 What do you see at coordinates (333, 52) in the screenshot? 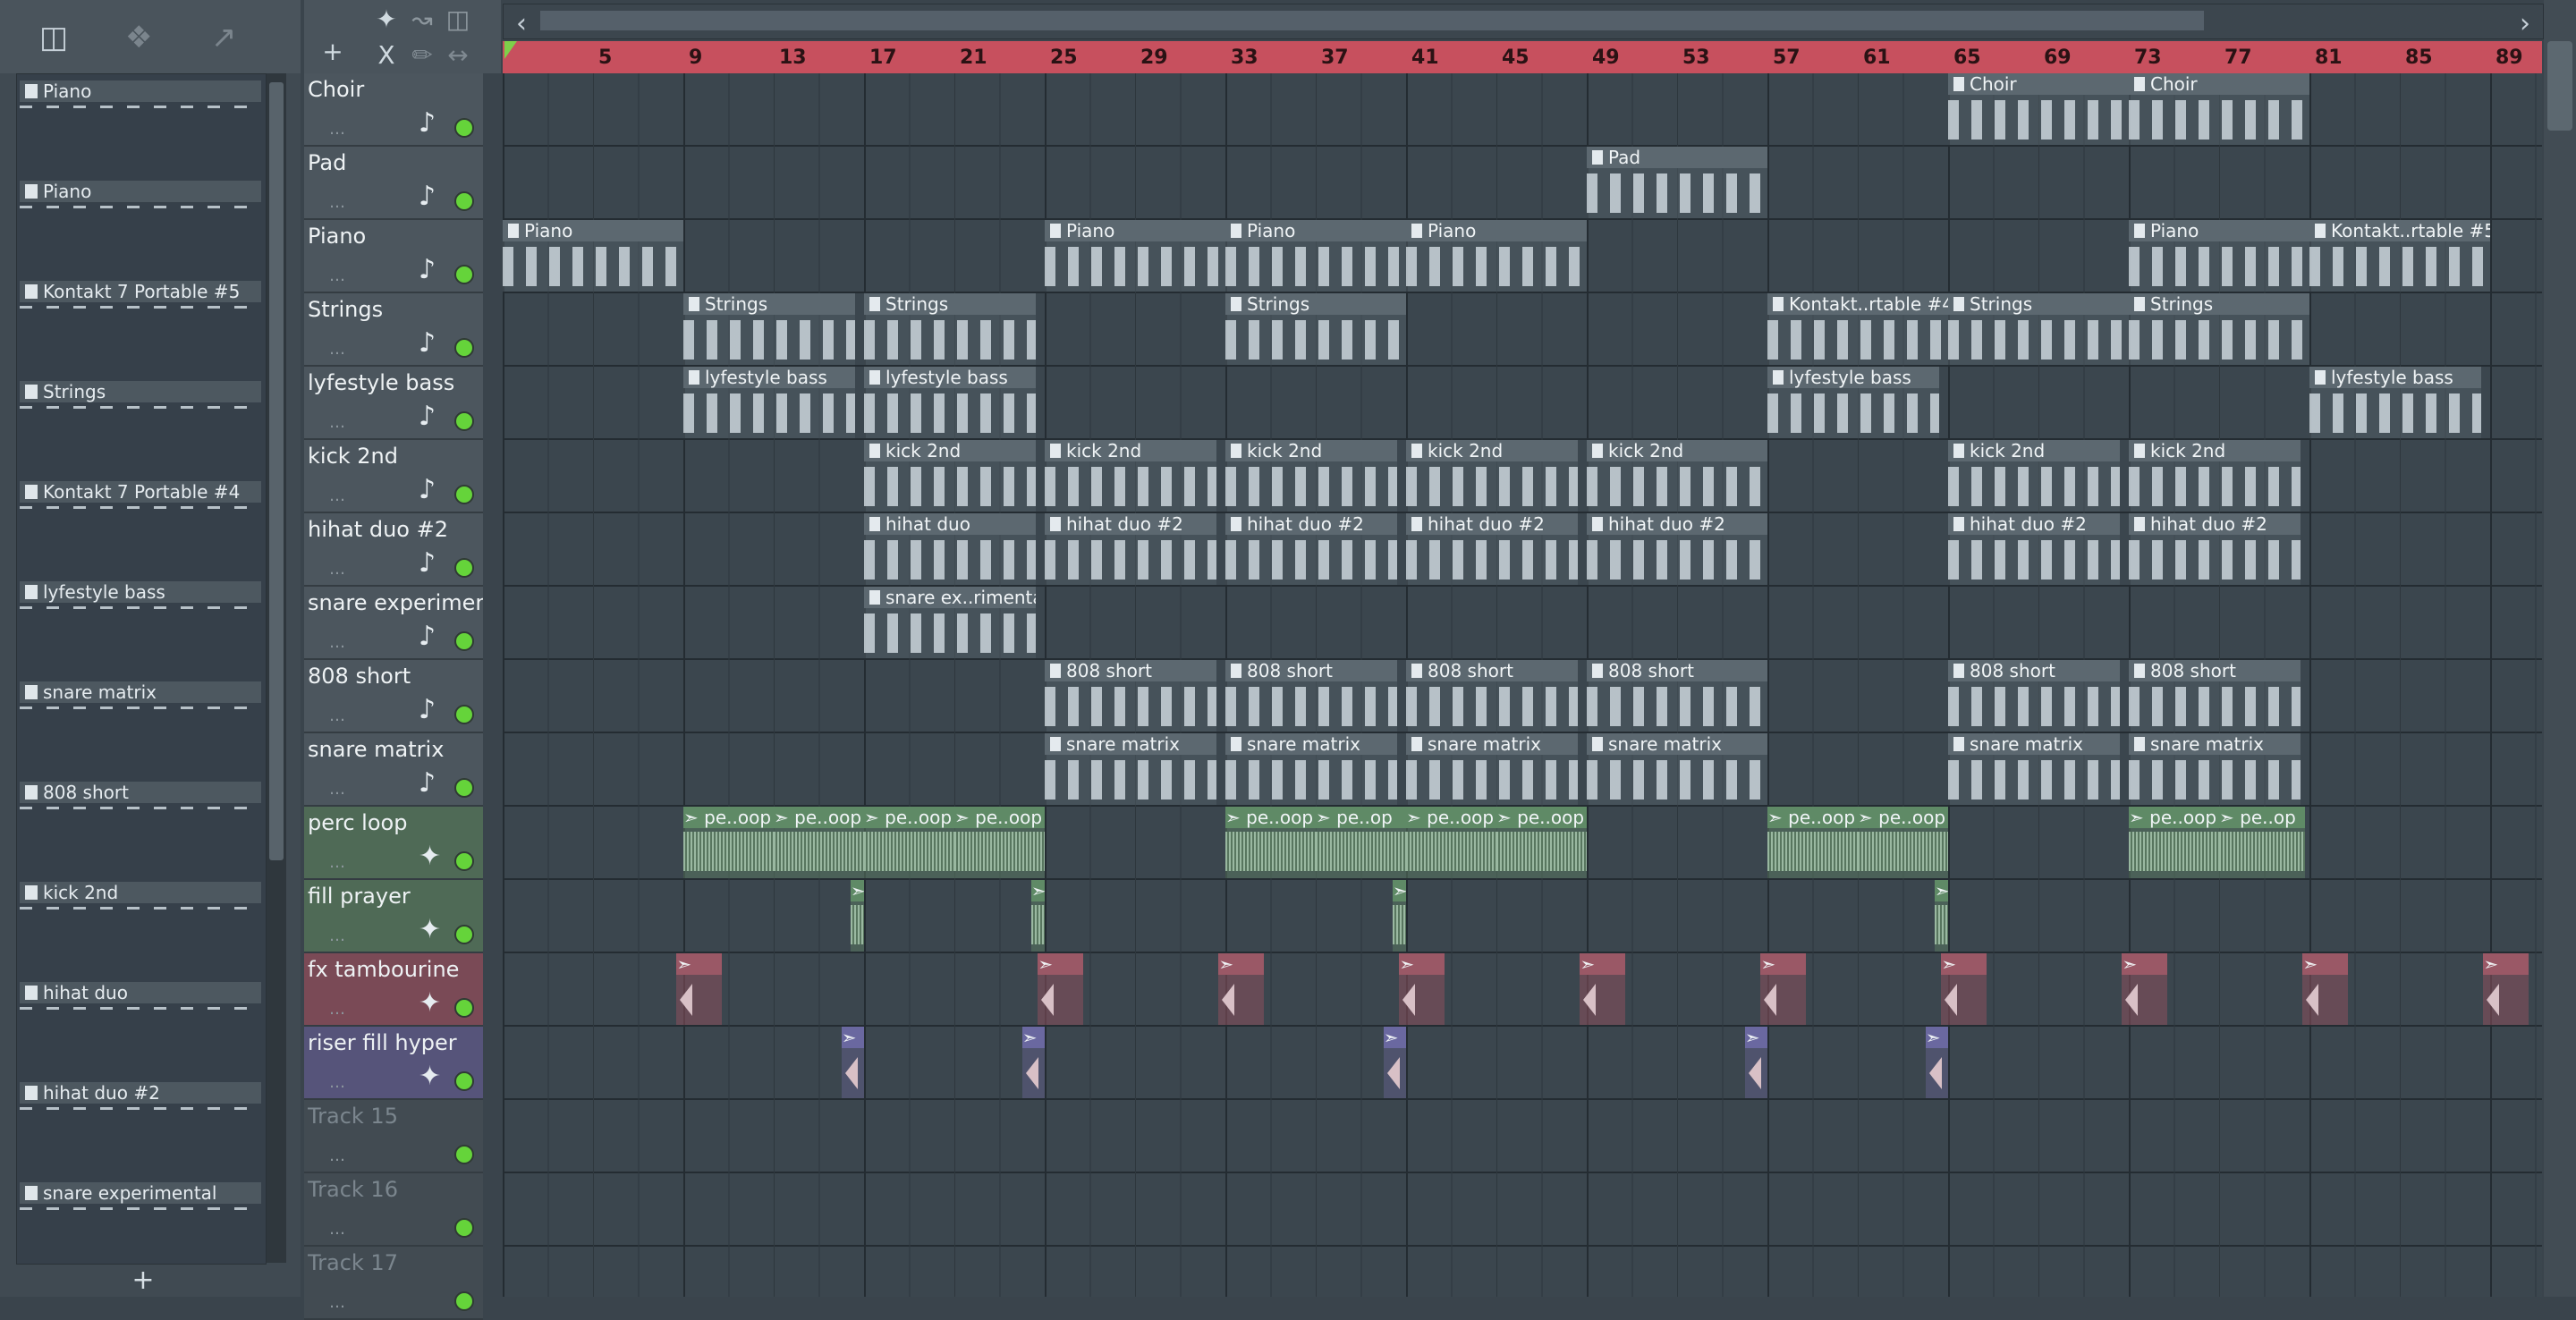
I see `add-track-button: +` at bounding box center [333, 52].